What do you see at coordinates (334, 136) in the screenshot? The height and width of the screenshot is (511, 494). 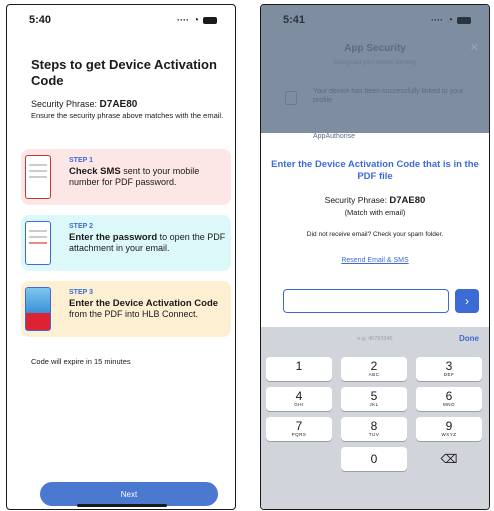 I see `background-authorise: AppAuthorise` at bounding box center [334, 136].